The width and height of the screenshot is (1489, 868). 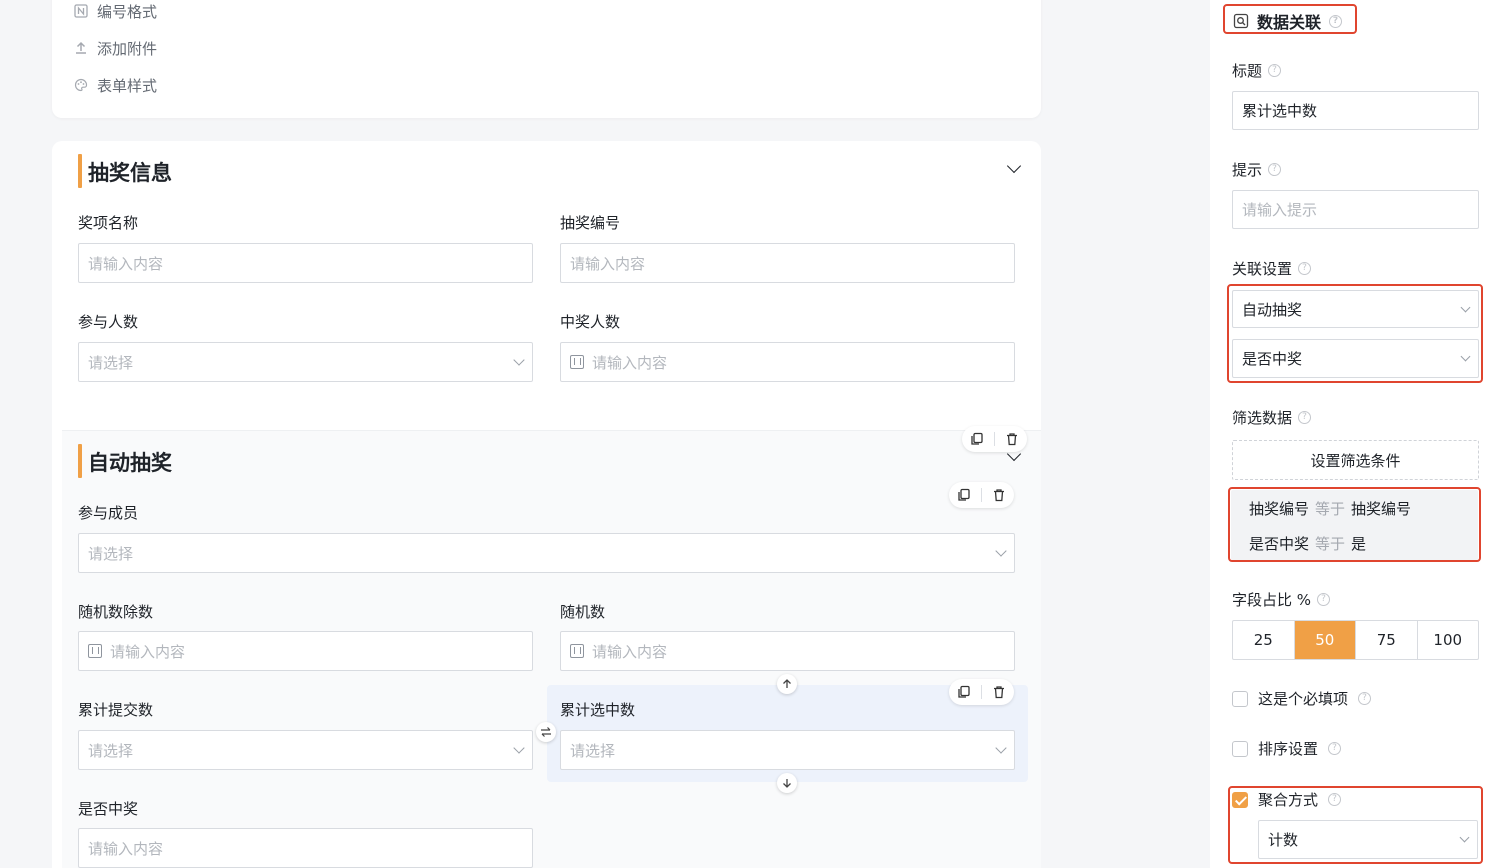 I want to click on swap-button, so click(x=546, y=732).